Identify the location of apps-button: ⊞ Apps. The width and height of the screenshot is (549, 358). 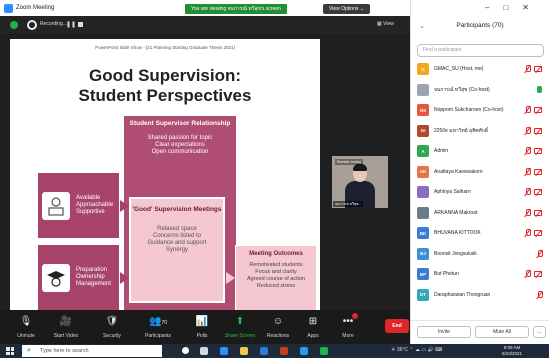
(313, 326).